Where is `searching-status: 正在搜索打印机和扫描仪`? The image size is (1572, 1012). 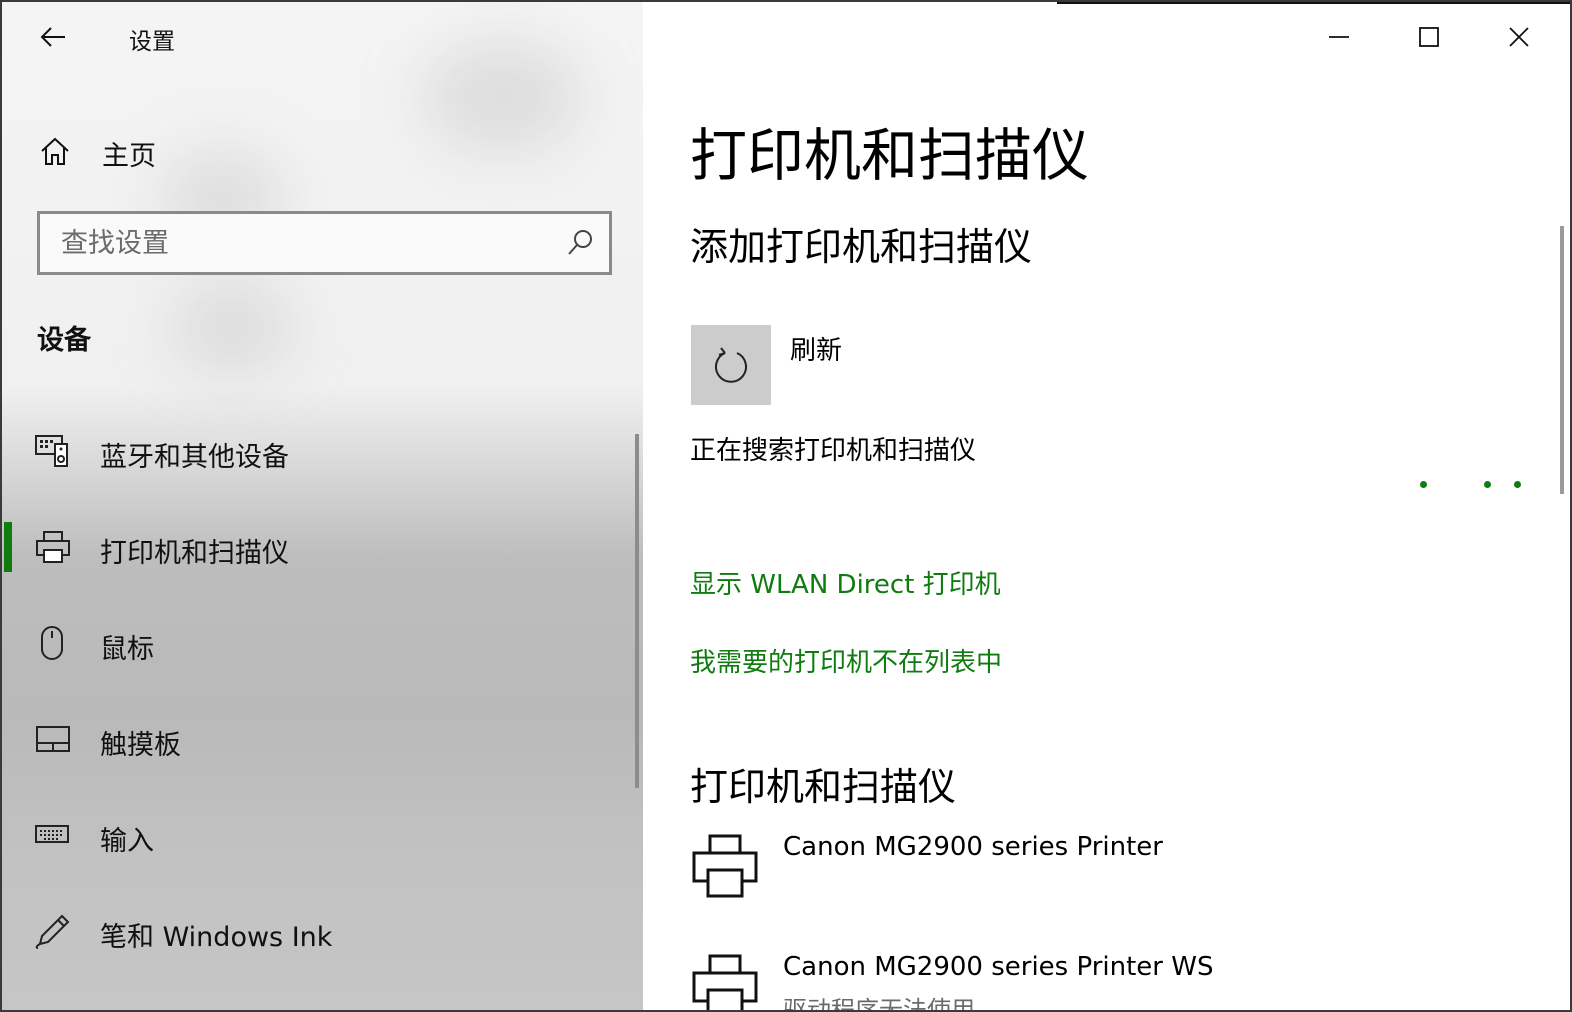 searching-status: 正在搜索打印机和扫描仪 is located at coordinates (833, 451).